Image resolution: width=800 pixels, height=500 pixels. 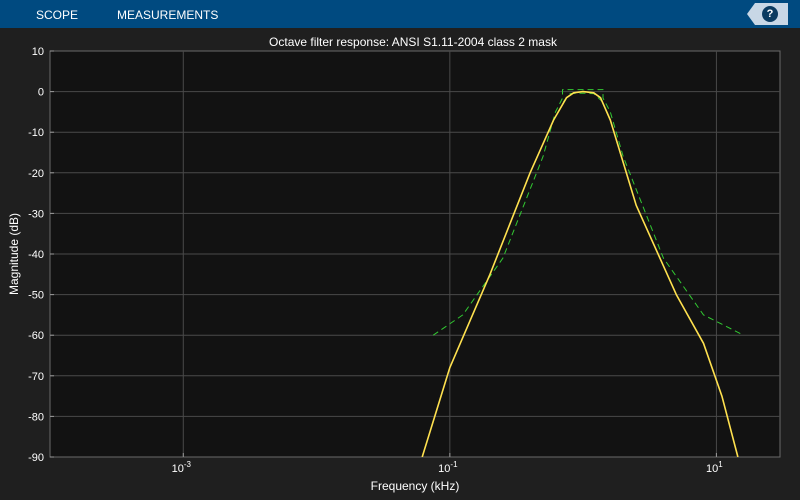 What do you see at coordinates (41, 93) in the screenshot?
I see `y-tick-label: 0` at bounding box center [41, 93].